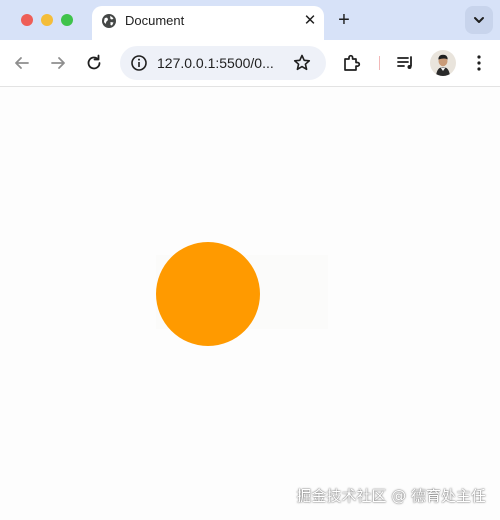 The width and height of the screenshot is (500, 520). Describe the element at coordinates (406, 63) in the screenshot. I see `reading-list-icon` at that location.